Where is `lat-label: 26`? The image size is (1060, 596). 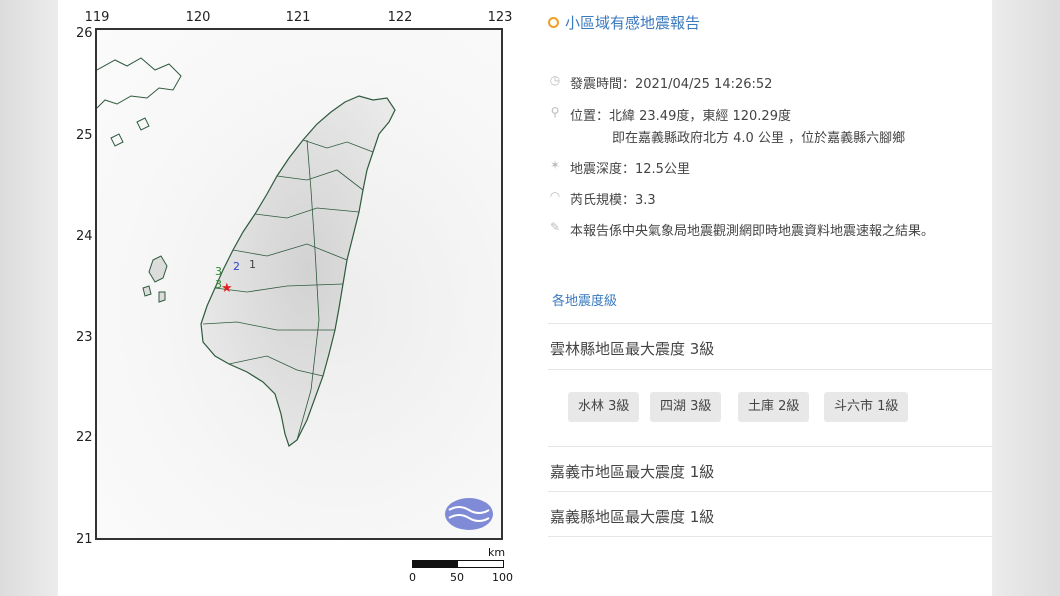
lat-label: 26 is located at coordinates (84, 33).